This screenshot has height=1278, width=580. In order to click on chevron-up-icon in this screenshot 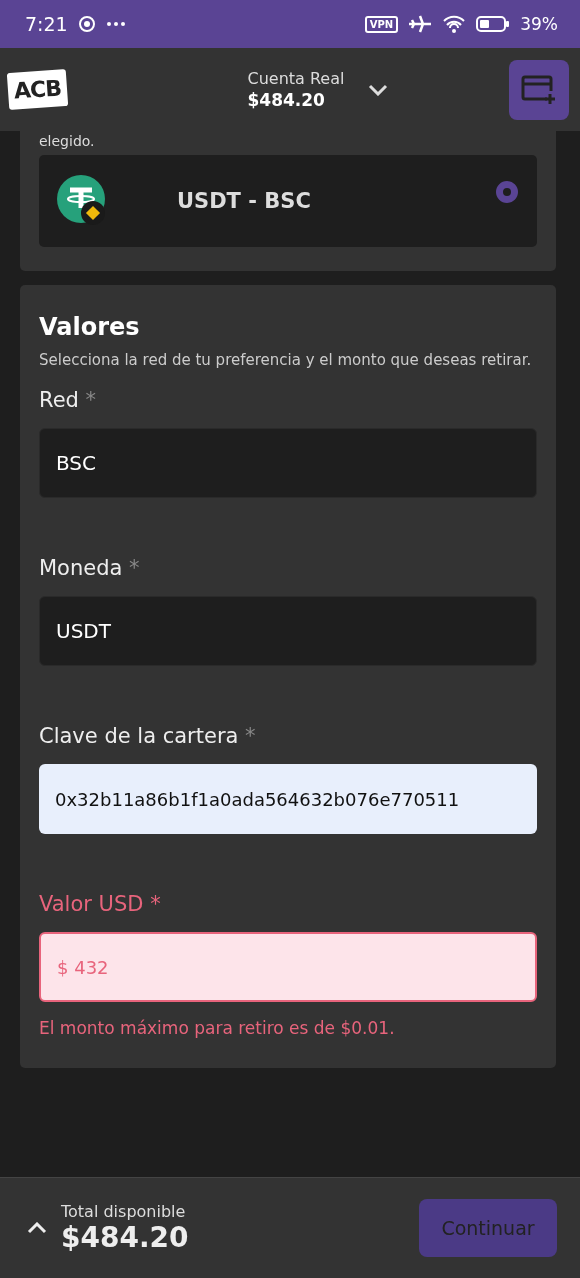, I will do `click(37, 1228)`.